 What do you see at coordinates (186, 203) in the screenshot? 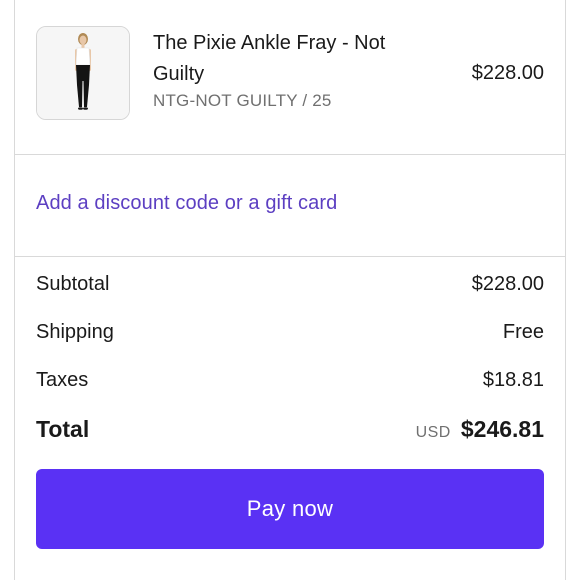
I see `discount-code-link: Add a discount code or a gift card` at bounding box center [186, 203].